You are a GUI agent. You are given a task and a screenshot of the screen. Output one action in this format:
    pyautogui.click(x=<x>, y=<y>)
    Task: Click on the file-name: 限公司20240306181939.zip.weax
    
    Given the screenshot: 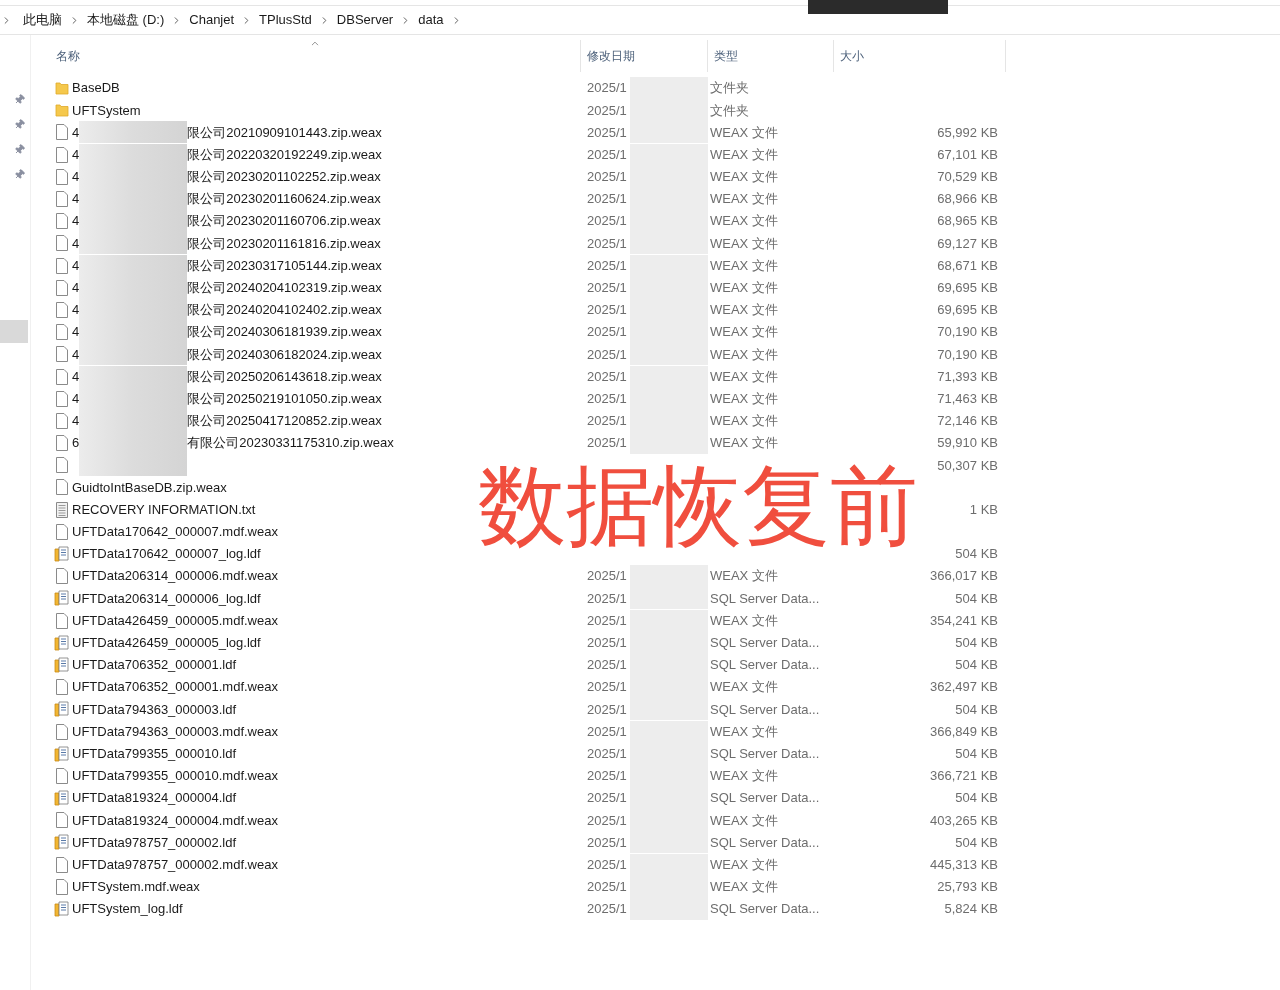 What is the action you would take?
    pyautogui.click(x=284, y=332)
    